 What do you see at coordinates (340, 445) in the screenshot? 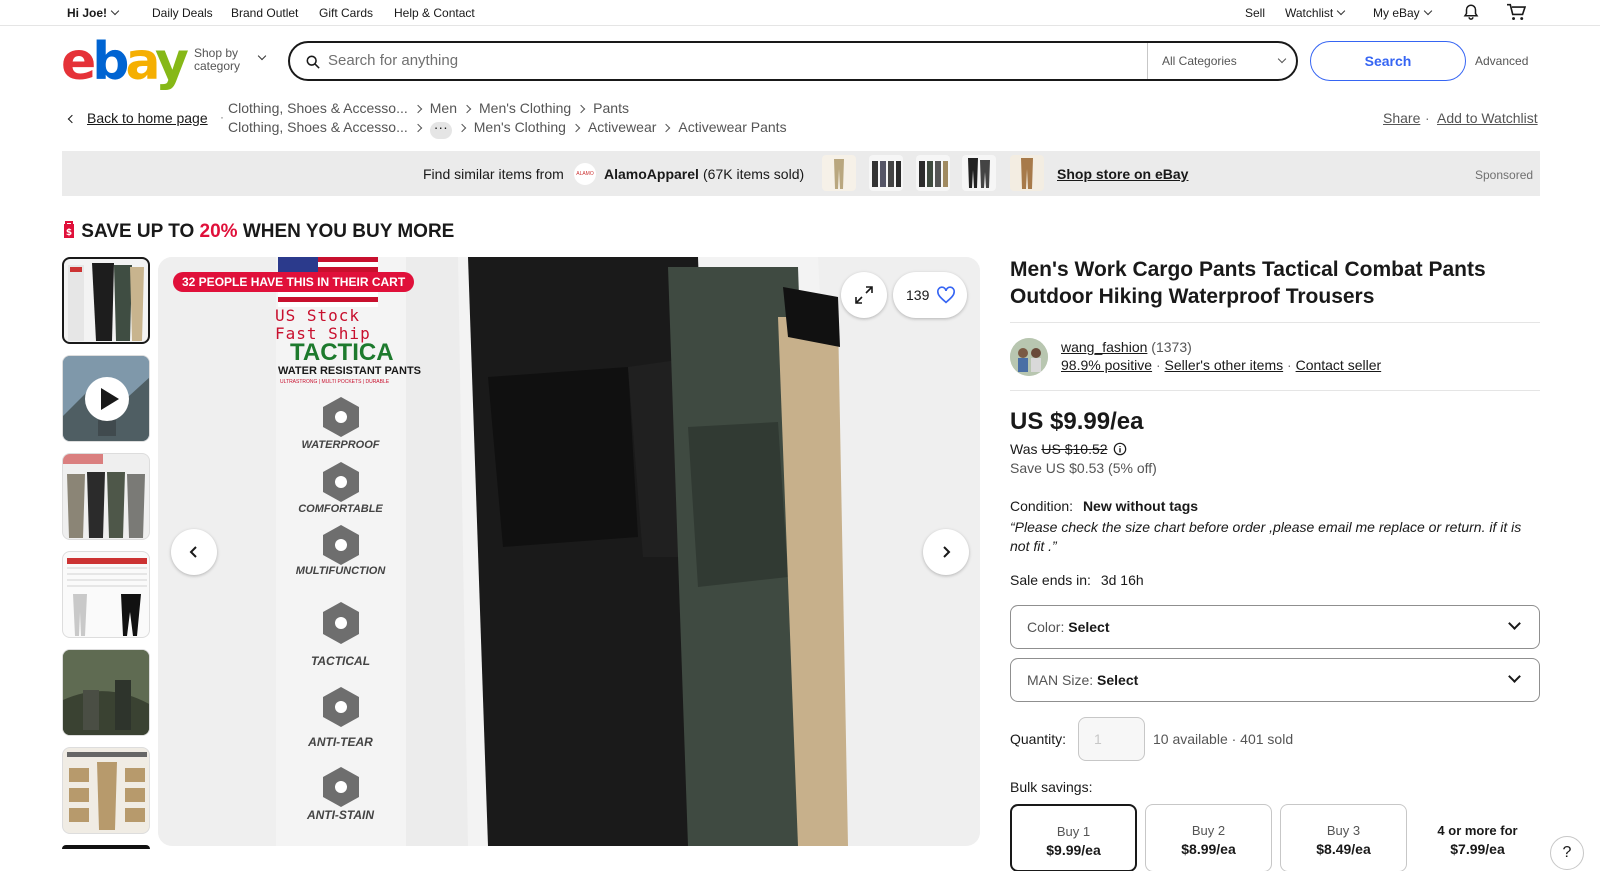
I see `feature-label: WATERPROOF` at bounding box center [340, 445].